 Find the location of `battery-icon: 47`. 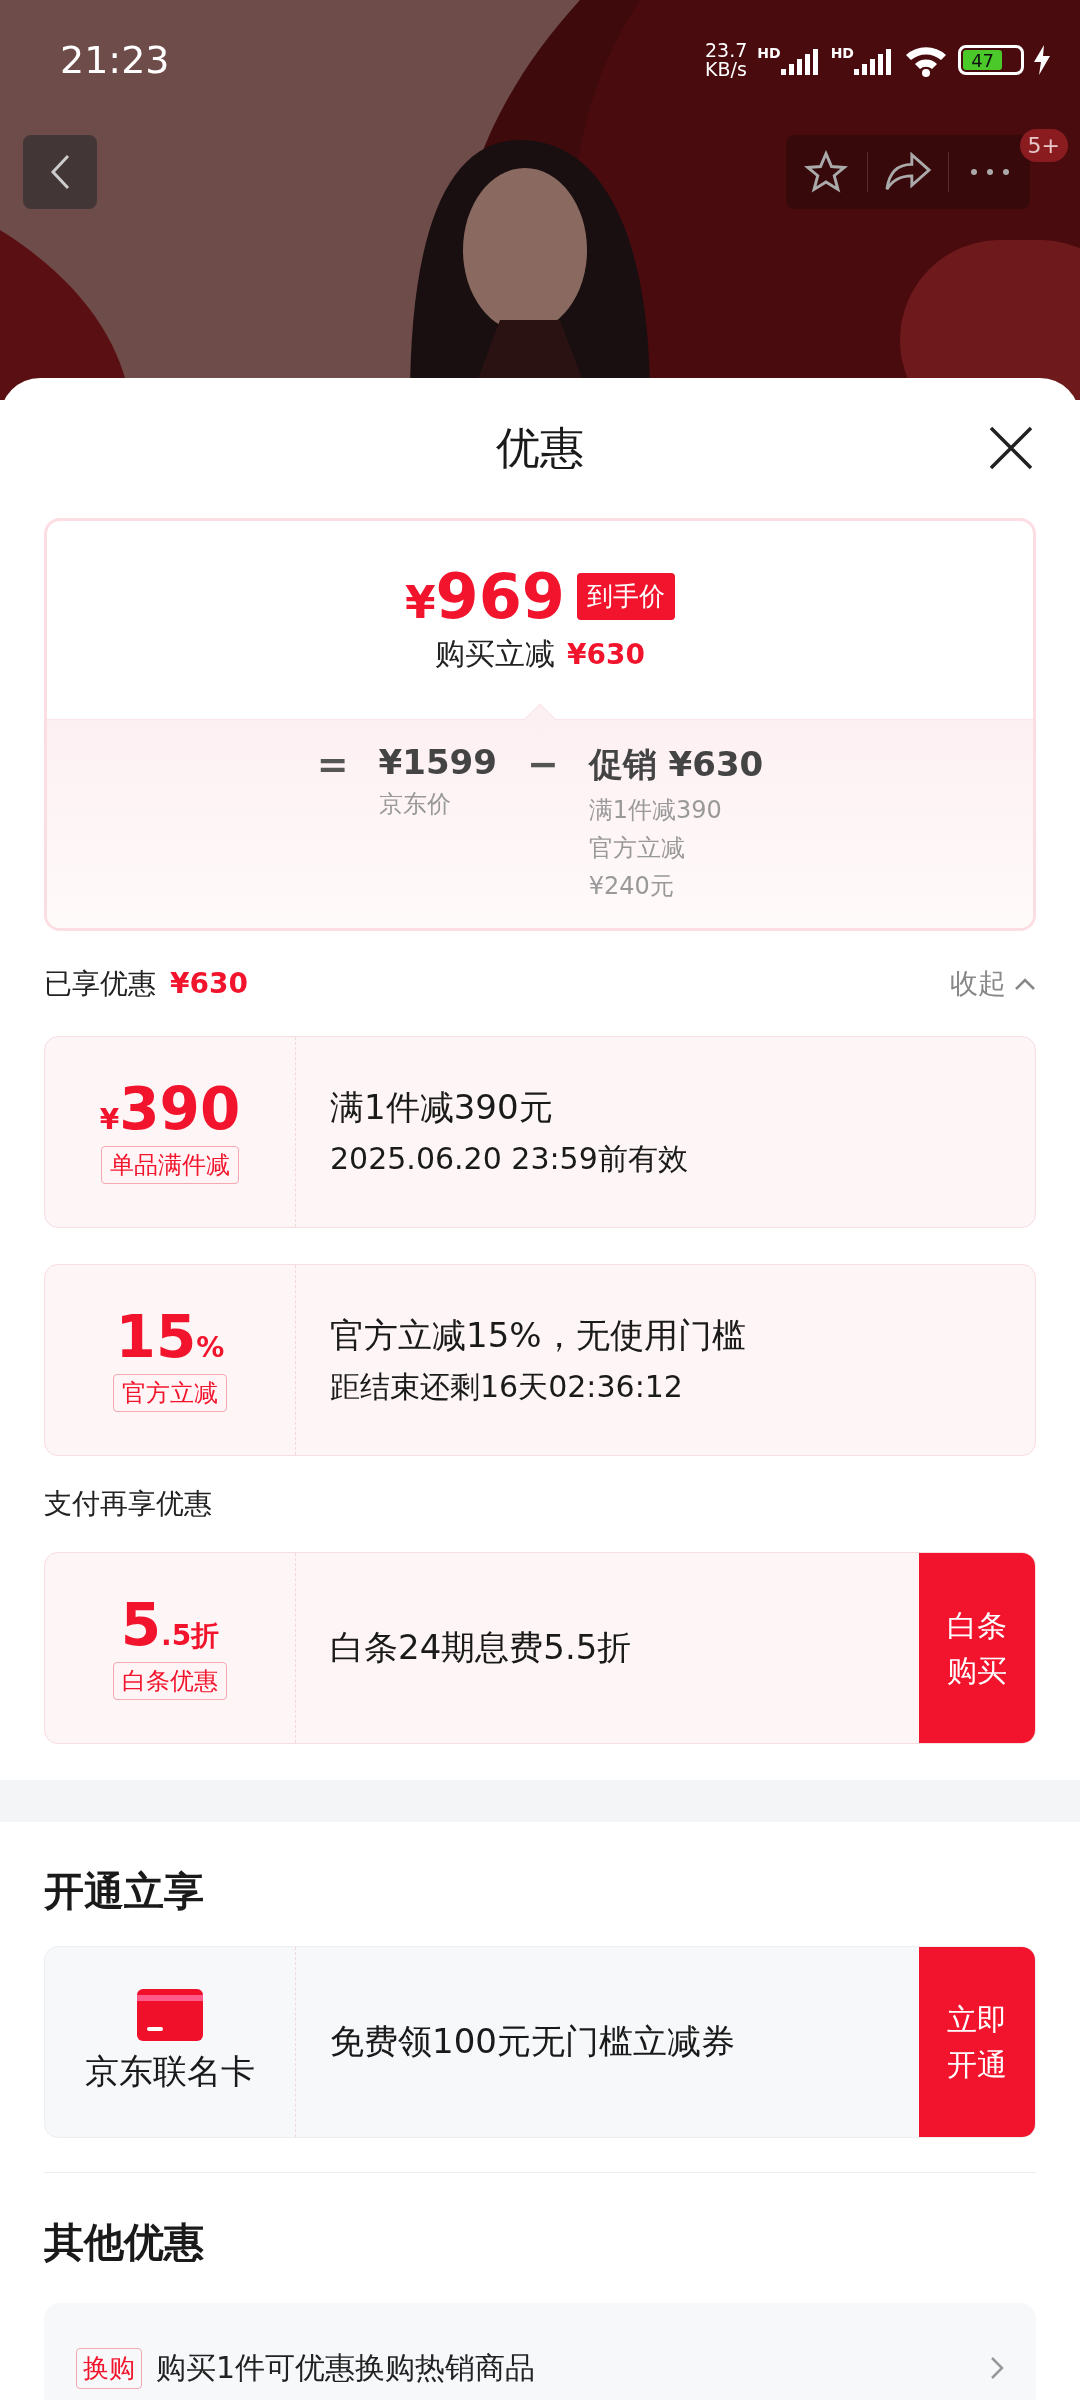

battery-icon: 47 is located at coordinates (991, 60).